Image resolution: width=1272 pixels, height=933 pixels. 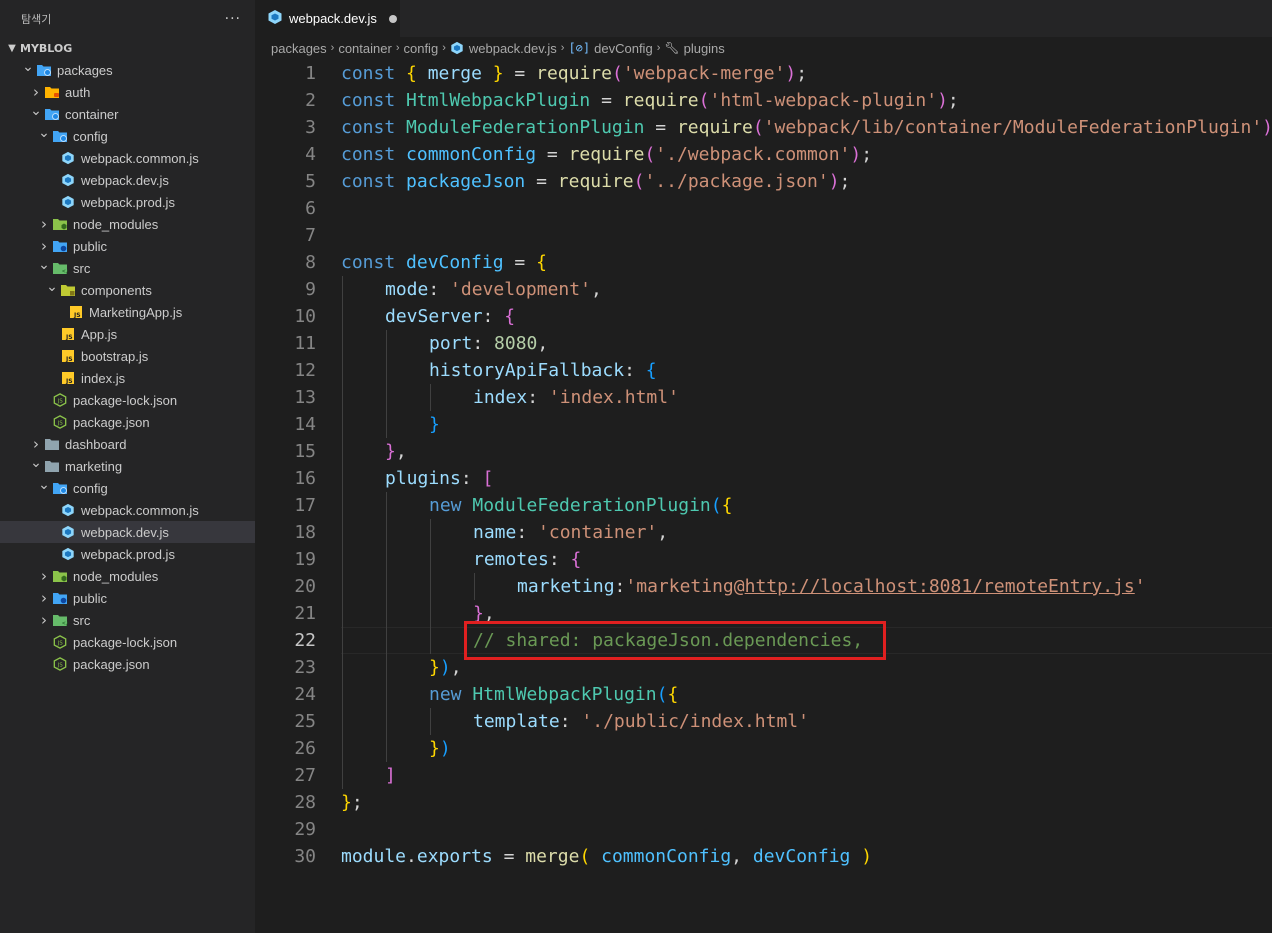 What do you see at coordinates (127, 114) in the screenshot?
I see `tree-item: ⌄ container` at bounding box center [127, 114].